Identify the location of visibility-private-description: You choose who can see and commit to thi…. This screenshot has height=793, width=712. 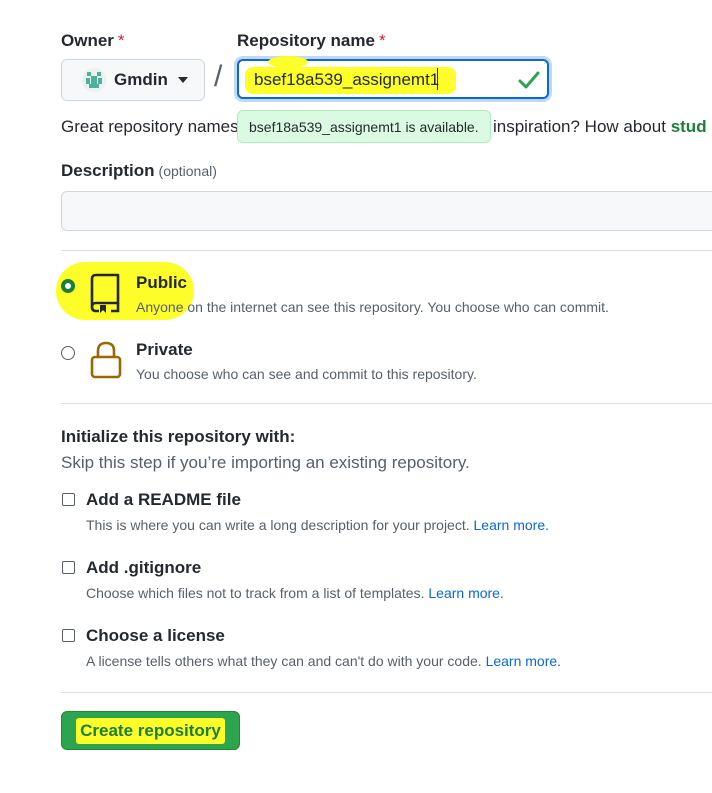
(306, 374).